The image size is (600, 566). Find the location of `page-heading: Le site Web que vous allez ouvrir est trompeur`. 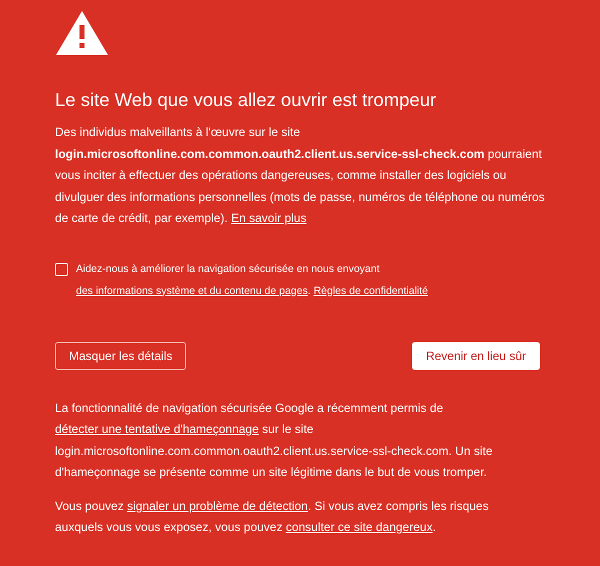

page-heading: Le site Web que vous allez ouvrir est trompeur is located at coordinates (246, 100).